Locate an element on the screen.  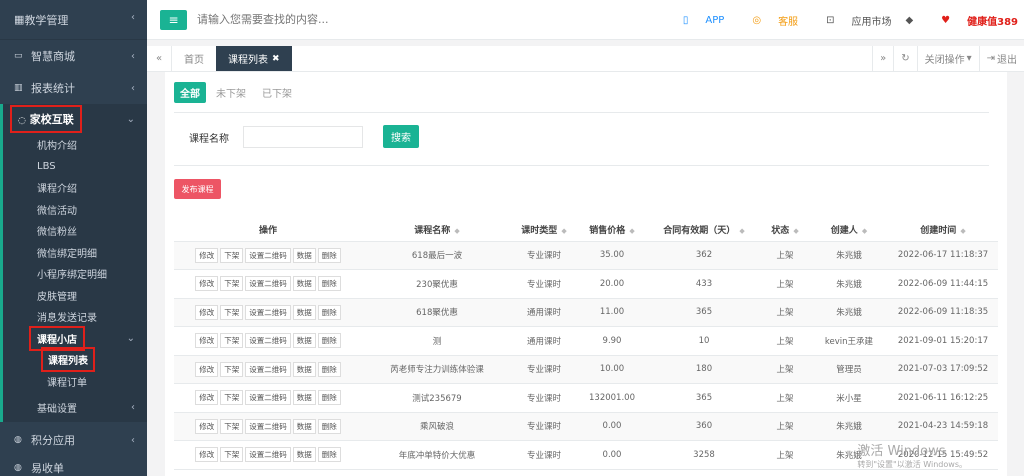
topbar: ≡ ▯ APP ◎ 客服 ⊡ 应用市场 ◆ ♥ 健康值389 is located at coordinates (585, 20).